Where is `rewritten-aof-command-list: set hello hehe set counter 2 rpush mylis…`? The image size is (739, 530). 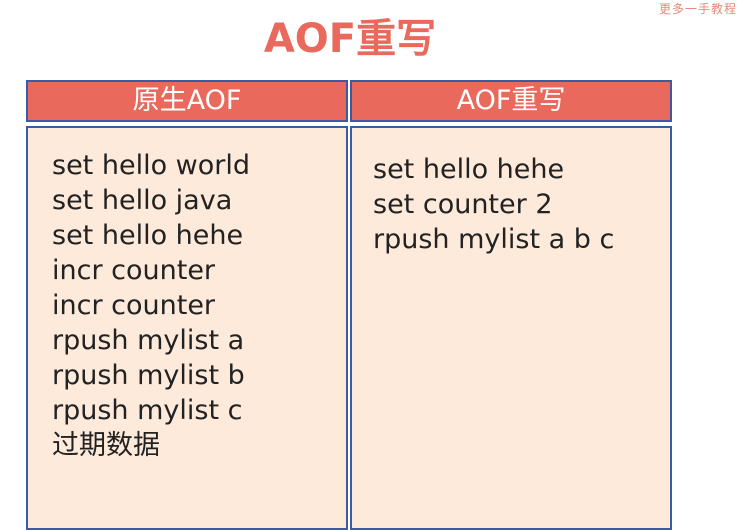 rewritten-aof-command-list: set hello hehe set counter 2 rpush mylis… is located at coordinates (493, 204).